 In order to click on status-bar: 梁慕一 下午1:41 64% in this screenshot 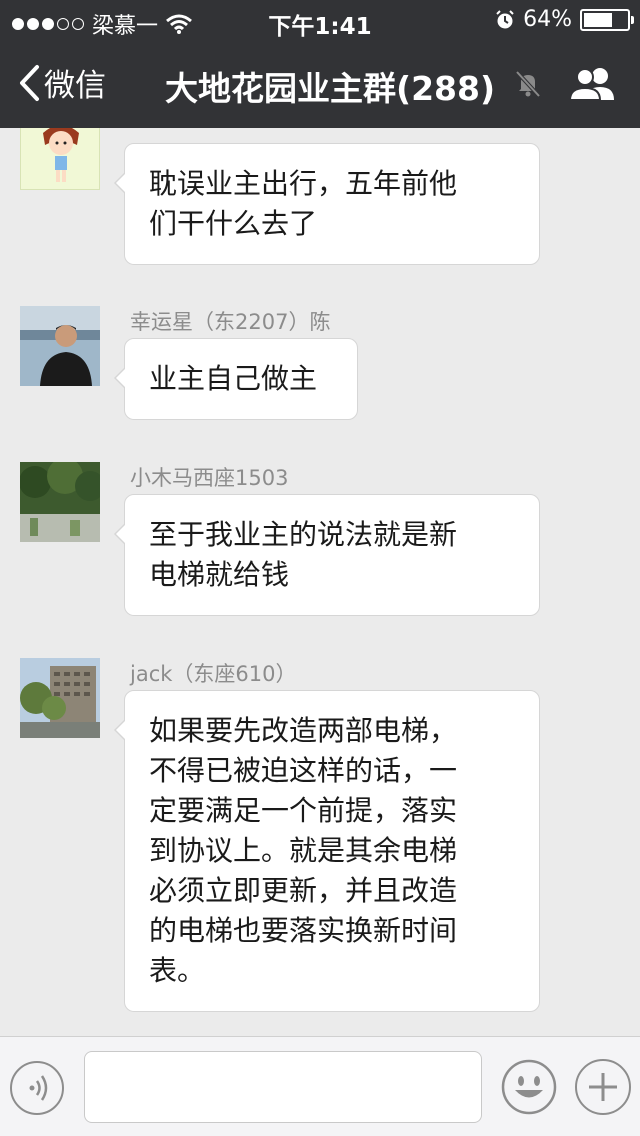, I will do `click(320, 20)`.